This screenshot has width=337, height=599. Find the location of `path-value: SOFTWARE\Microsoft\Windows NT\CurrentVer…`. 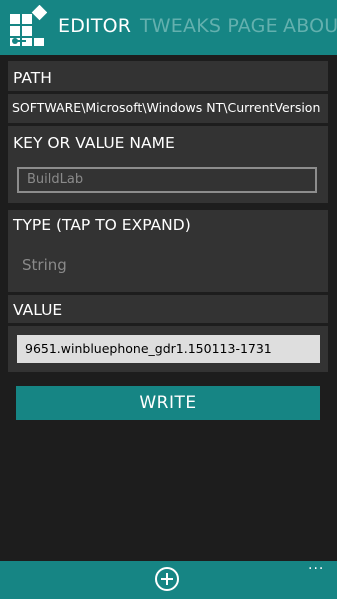

path-value: SOFTWARE\Microsoft\Windows NT\CurrentVer… is located at coordinates (166, 107).